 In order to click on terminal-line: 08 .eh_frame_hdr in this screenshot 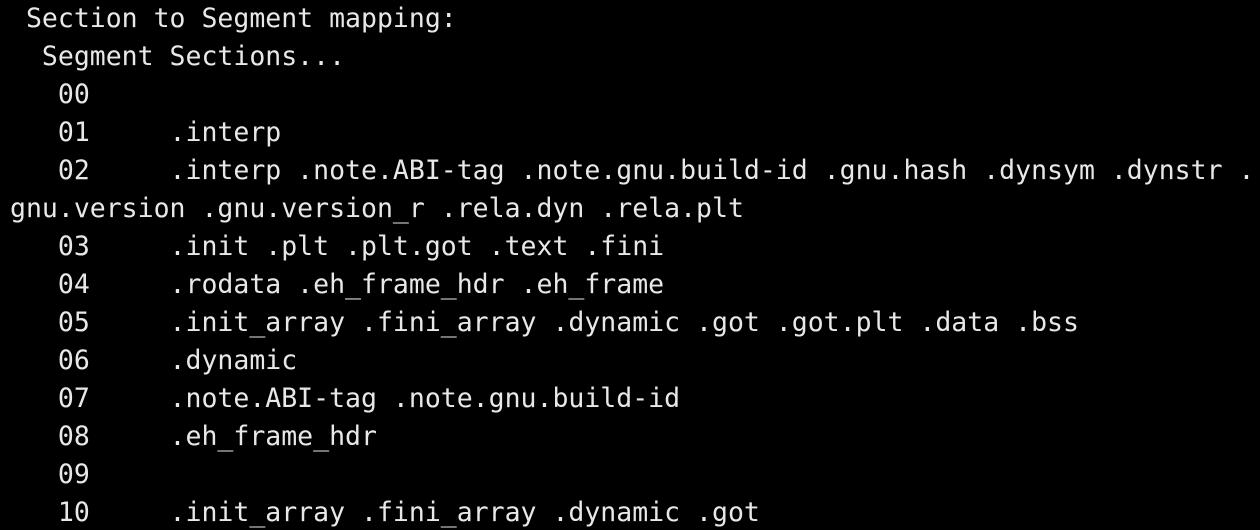, I will do `click(201, 436)`.